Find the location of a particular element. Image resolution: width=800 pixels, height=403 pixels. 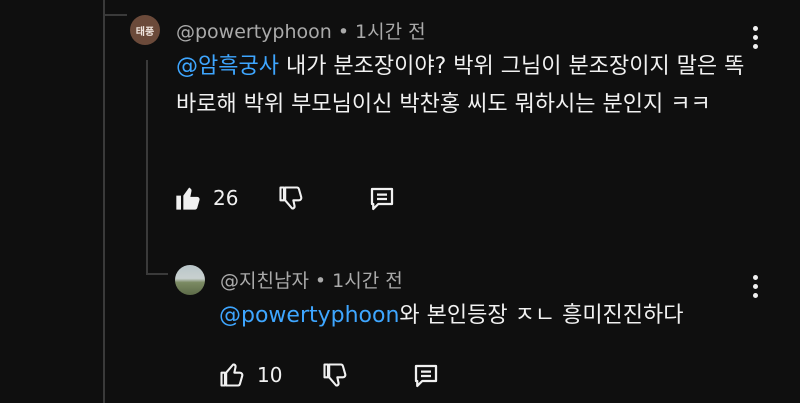

comment-time: 1시간 전 is located at coordinates (390, 32).